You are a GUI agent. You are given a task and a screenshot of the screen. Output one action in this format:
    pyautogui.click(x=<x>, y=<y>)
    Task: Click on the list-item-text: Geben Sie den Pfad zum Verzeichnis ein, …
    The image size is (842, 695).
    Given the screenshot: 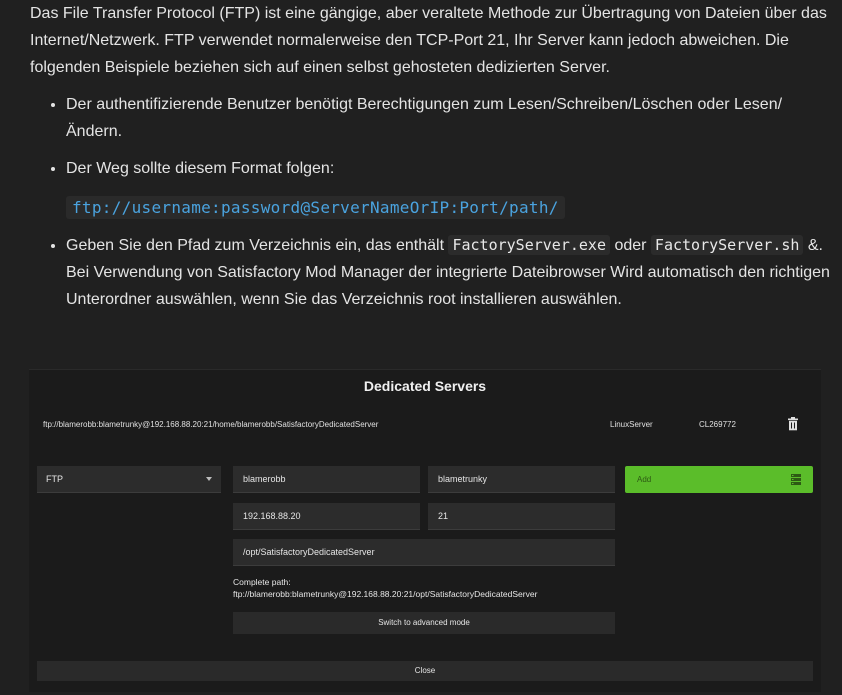 What is the action you would take?
    pyautogui.click(x=257, y=245)
    